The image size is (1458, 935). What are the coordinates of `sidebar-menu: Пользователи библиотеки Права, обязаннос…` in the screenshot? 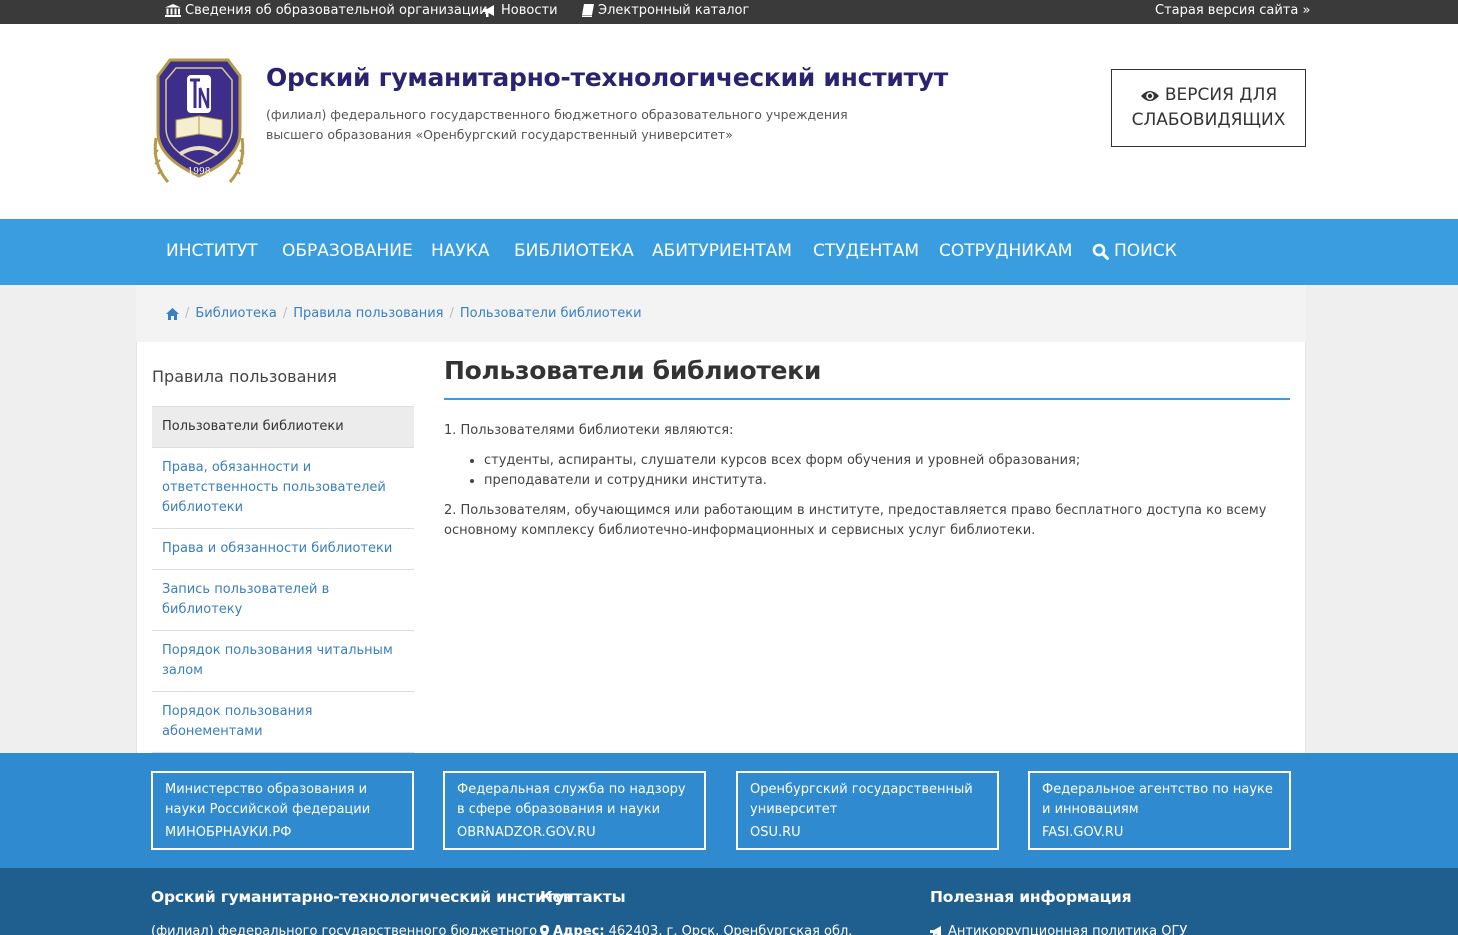 It's located at (283, 579).